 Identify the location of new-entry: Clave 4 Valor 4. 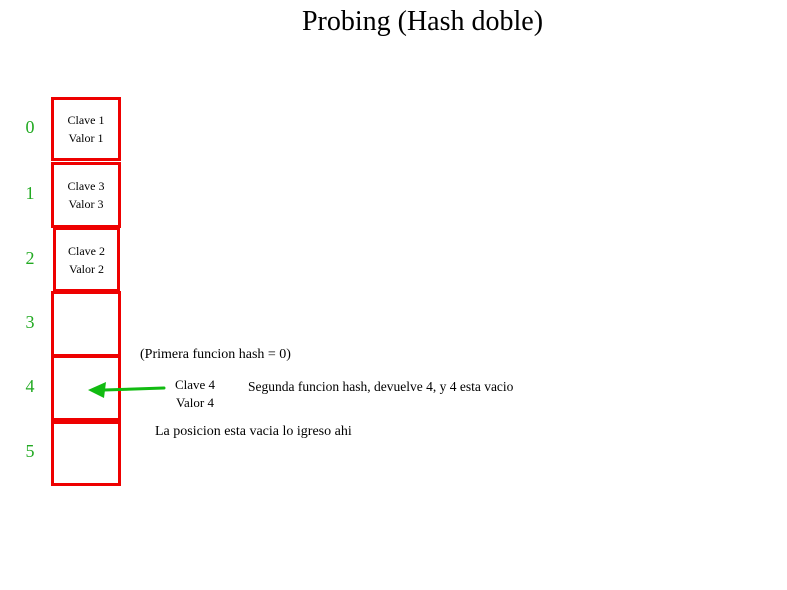
(195, 394).